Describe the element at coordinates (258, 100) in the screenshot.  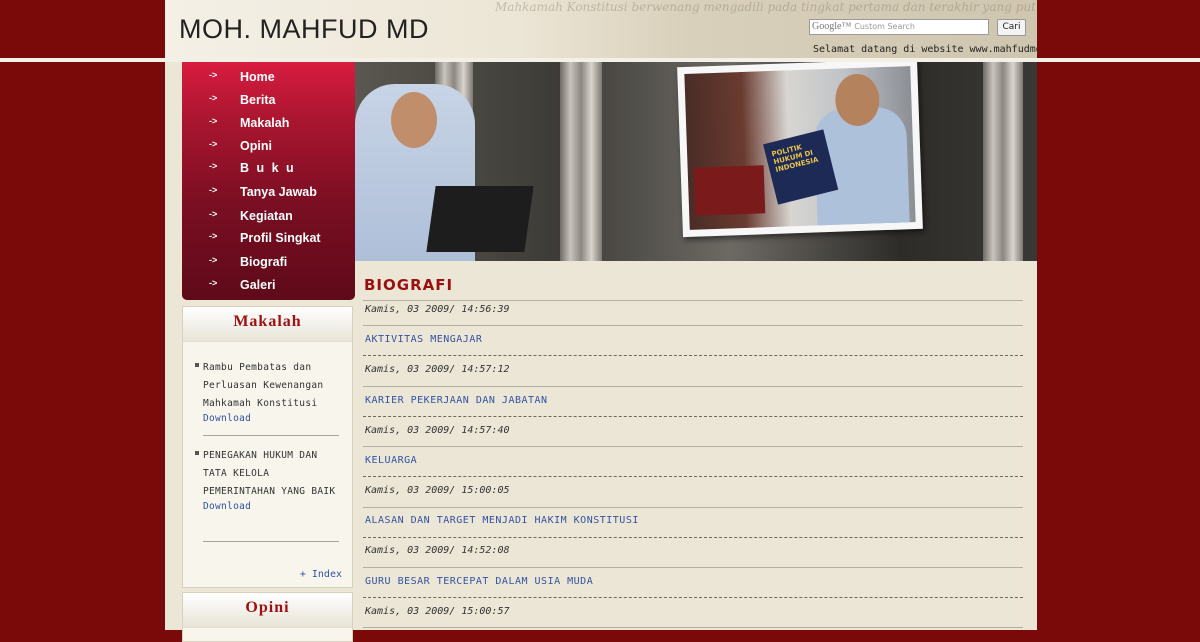
I see `nav-item-label: Berita` at that location.